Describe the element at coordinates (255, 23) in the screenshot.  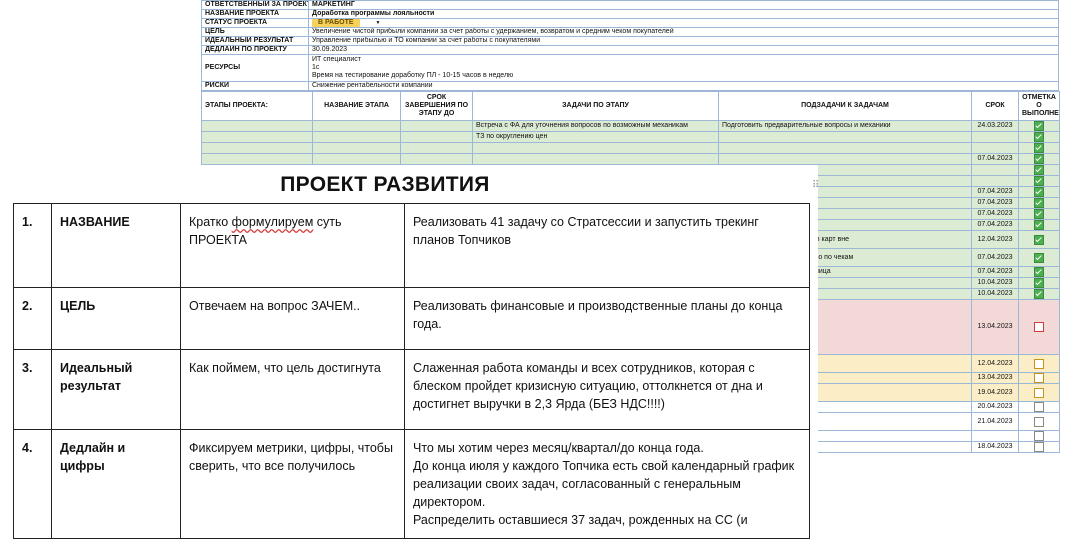
I see `header-label: СТАТУС ПРОЕКТА` at that location.